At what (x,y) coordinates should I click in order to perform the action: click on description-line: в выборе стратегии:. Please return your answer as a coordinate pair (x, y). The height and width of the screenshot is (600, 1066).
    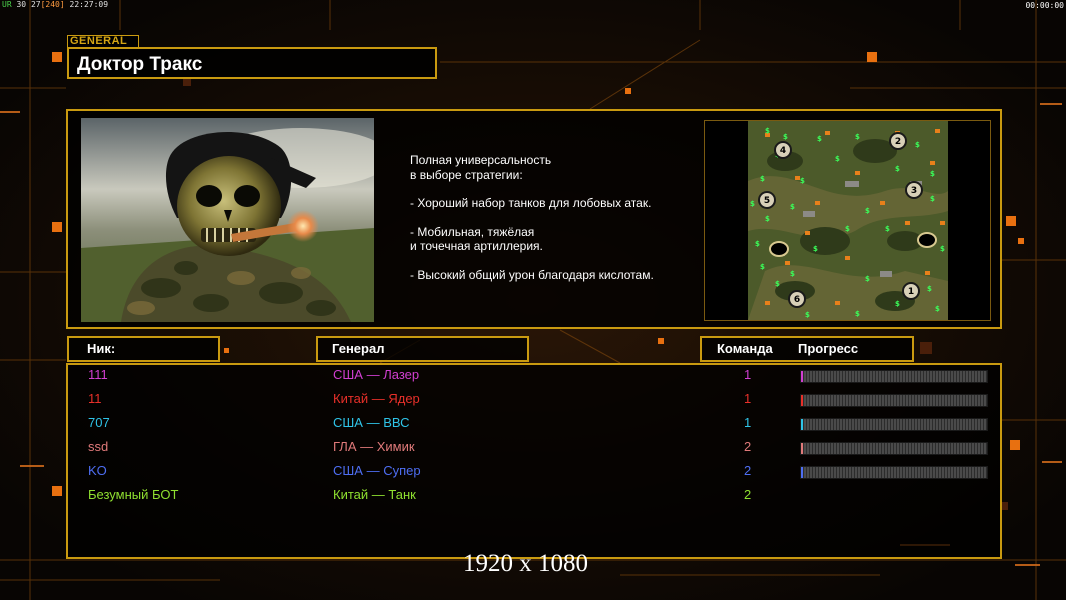
    Looking at the image, I should click on (466, 174).